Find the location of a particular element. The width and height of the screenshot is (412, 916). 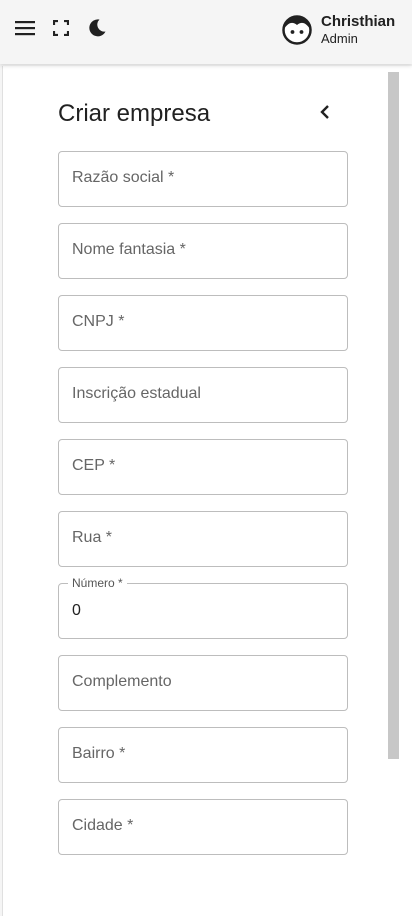

menu-icon is located at coordinates (25, 28).